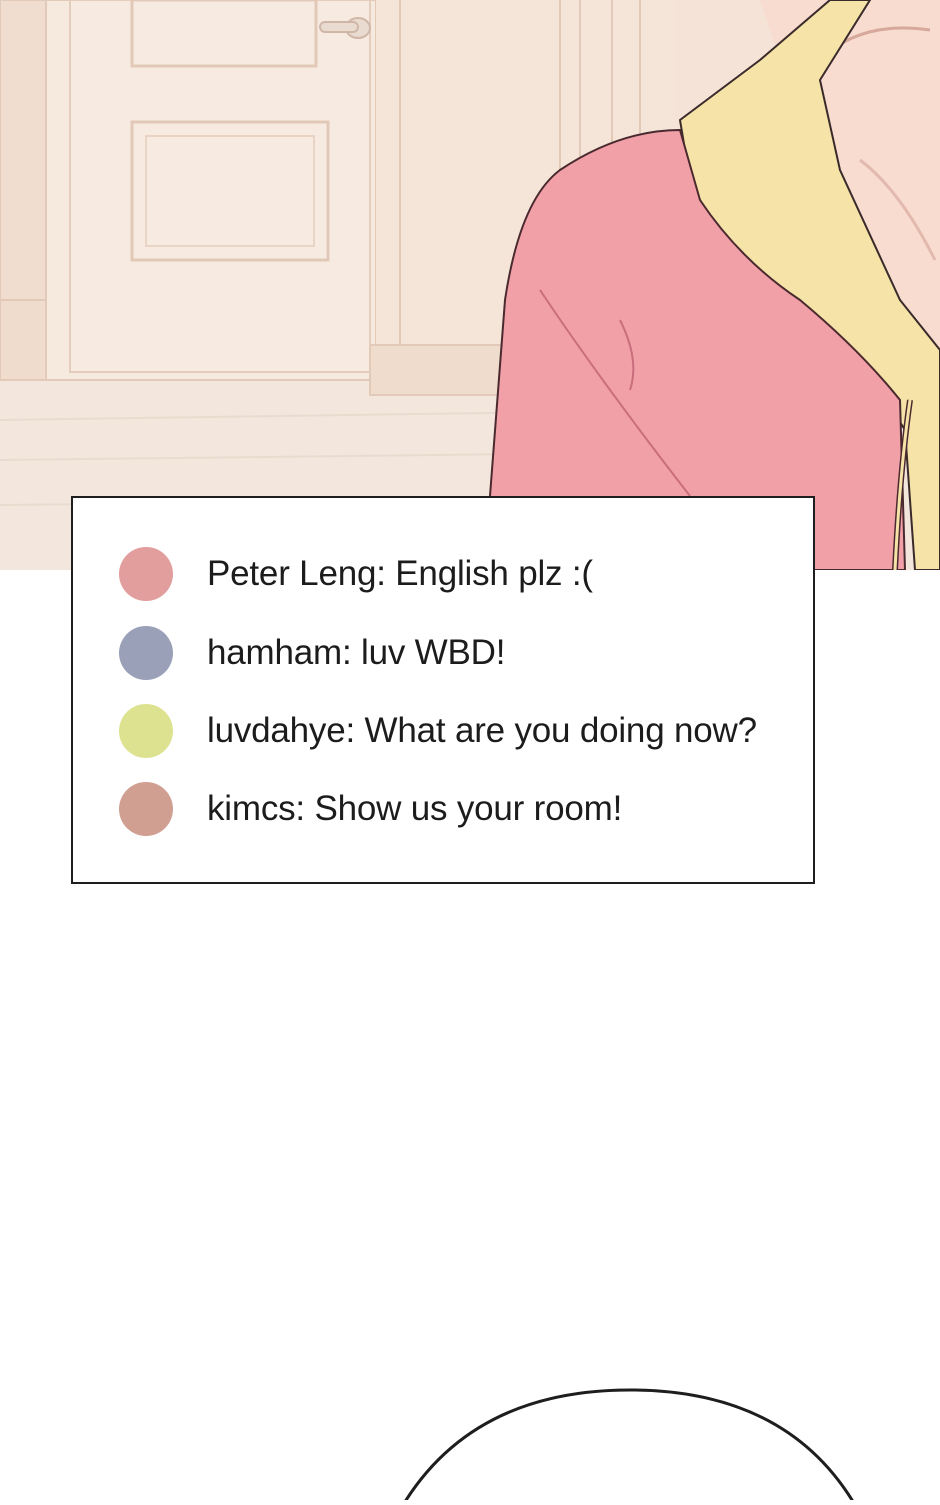 Image resolution: width=940 pixels, height=1505 pixels. I want to click on chat-message-4: kimcs: Show us your room!, so click(370, 809).